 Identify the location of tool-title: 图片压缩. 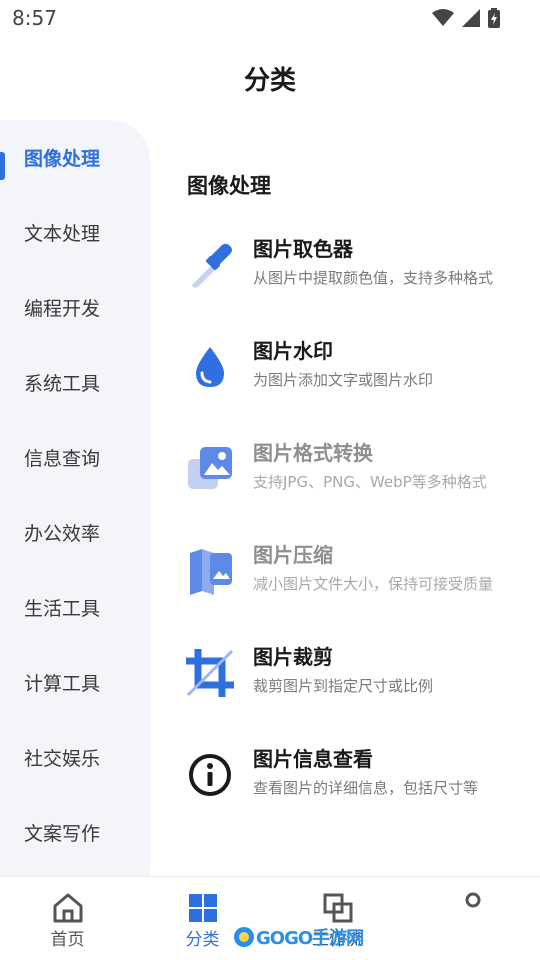
(293, 555).